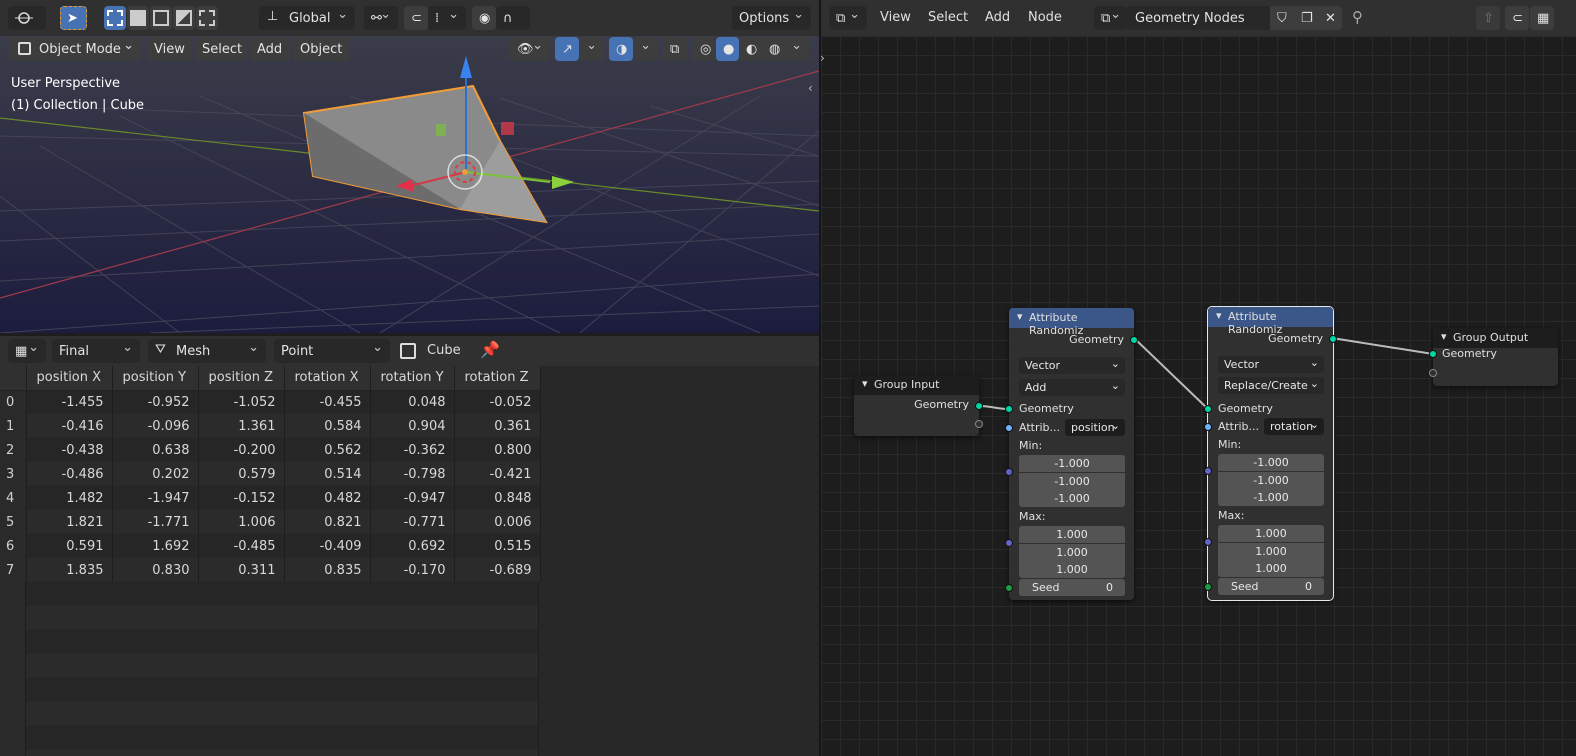 The height and width of the screenshot is (756, 1576). Describe the element at coordinates (646, 49) in the screenshot. I see `overlays-dropdown` at that location.